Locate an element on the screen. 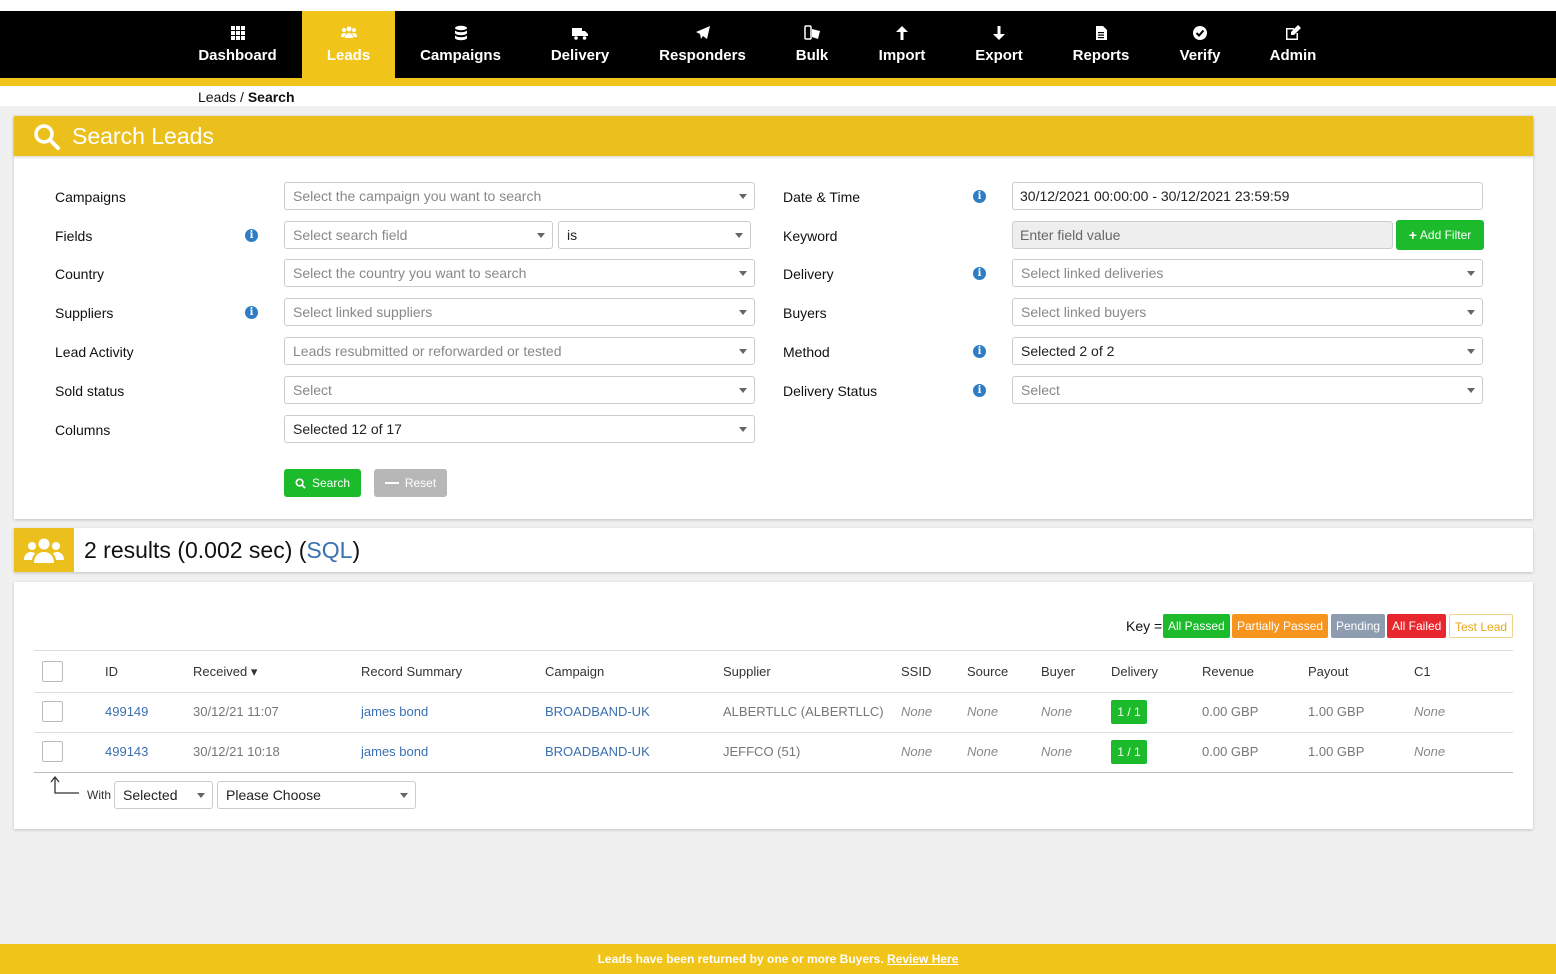  nav-delivery: Delivery is located at coordinates (580, 44).